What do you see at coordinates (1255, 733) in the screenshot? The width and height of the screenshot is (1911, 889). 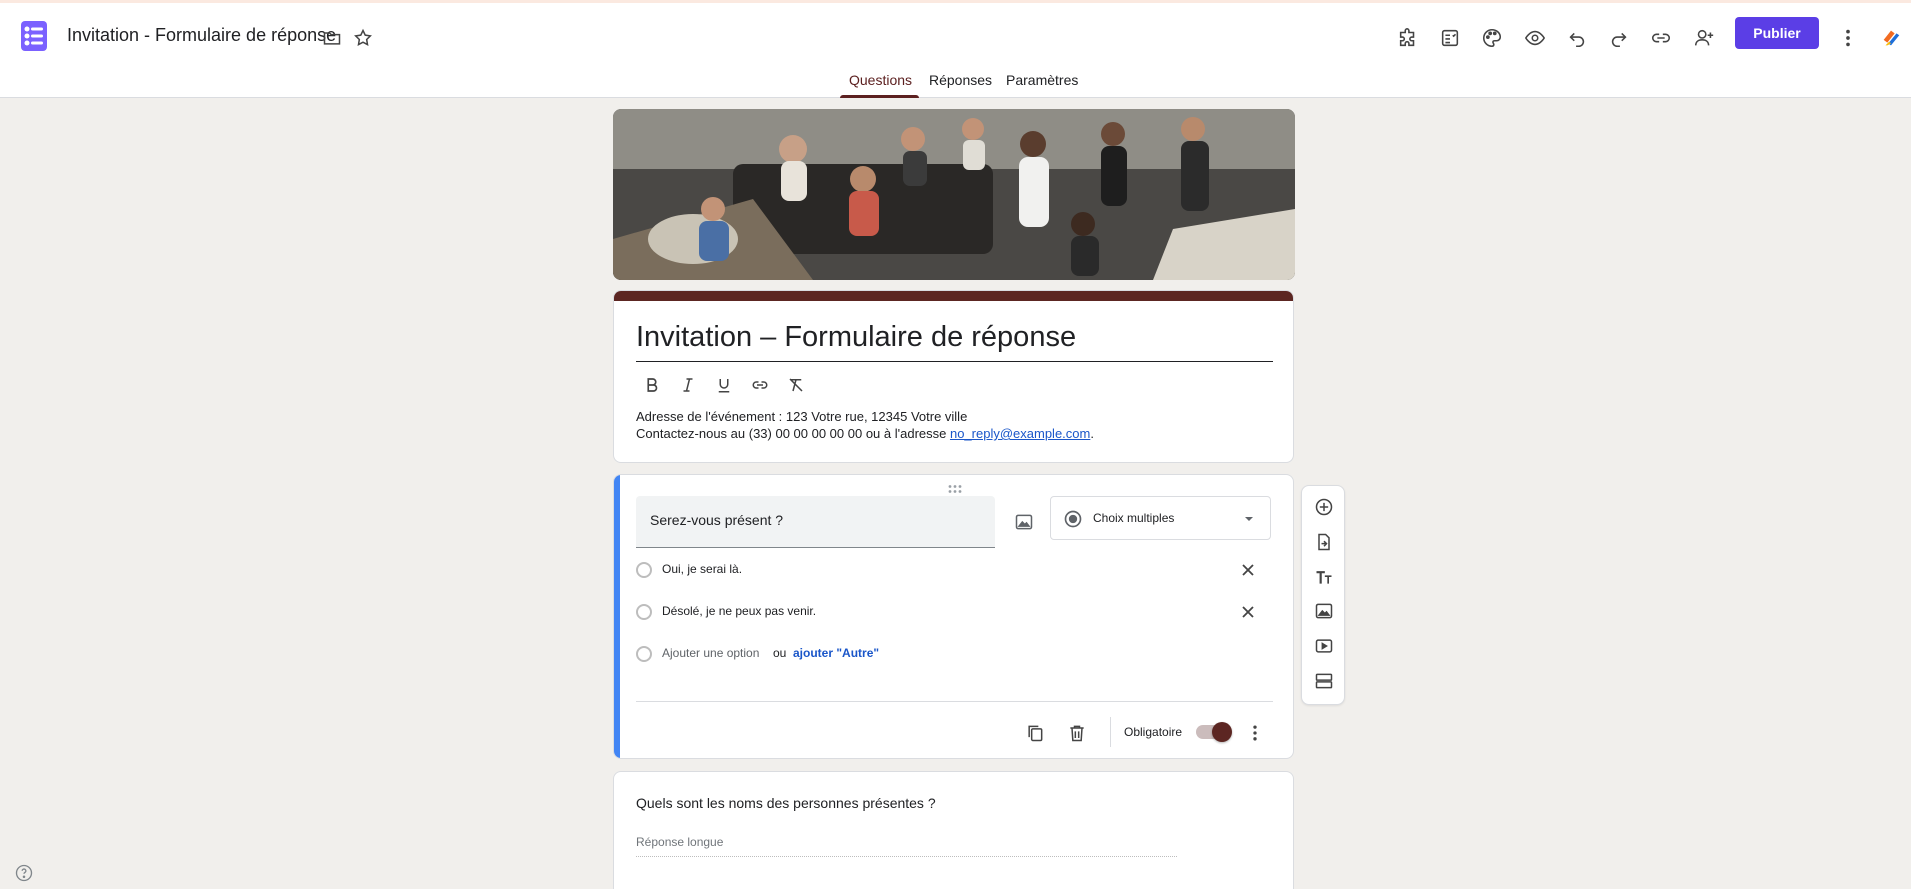 I see `more-options-icon` at bounding box center [1255, 733].